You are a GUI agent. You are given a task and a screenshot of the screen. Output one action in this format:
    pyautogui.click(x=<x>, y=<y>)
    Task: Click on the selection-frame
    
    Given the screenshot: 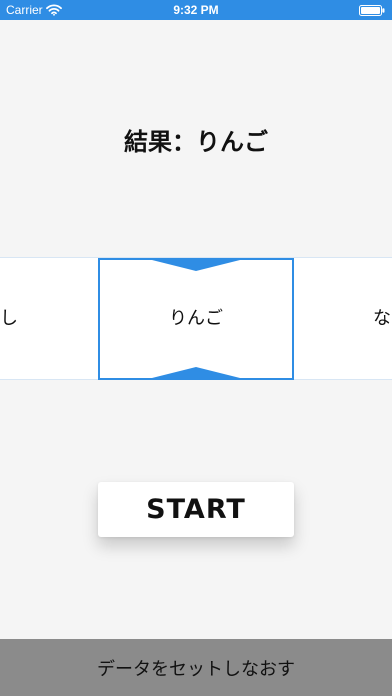 What is the action you would take?
    pyautogui.click(x=196, y=319)
    